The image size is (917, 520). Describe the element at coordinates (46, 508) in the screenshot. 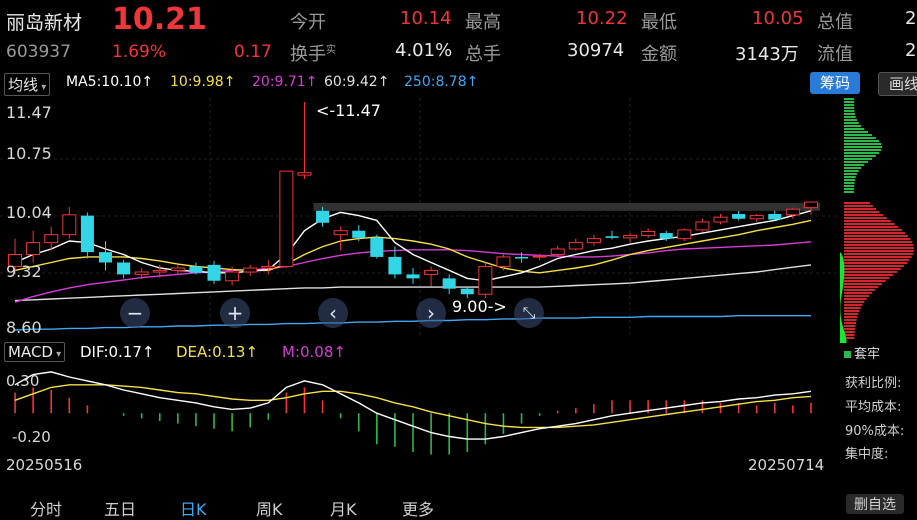

I see `tab-intraday: 分时` at that location.